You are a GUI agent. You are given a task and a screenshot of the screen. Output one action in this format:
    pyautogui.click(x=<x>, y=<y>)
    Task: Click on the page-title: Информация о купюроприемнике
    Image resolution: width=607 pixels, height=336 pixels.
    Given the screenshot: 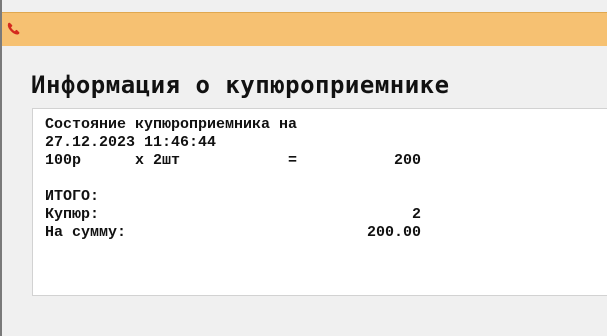 What is the action you would take?
    pyautogui.click(x=240, y=85)
    